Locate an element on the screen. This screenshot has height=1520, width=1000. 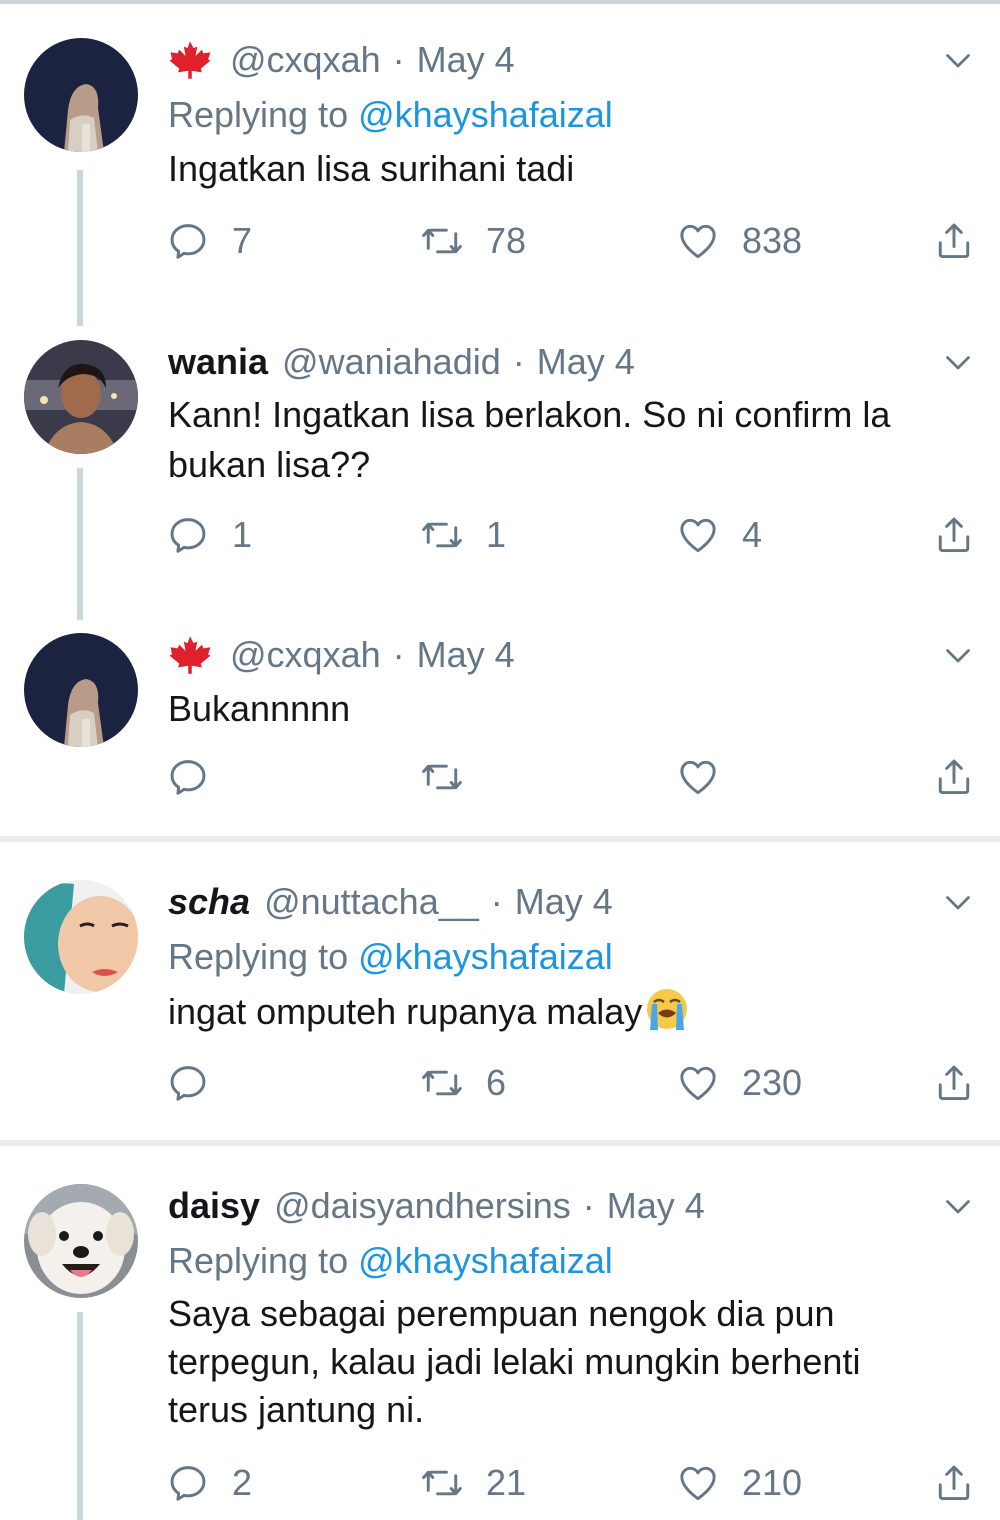
tweet-header: daisy @daisyandhersins · May 4 is located at coordinates (436, 1206).